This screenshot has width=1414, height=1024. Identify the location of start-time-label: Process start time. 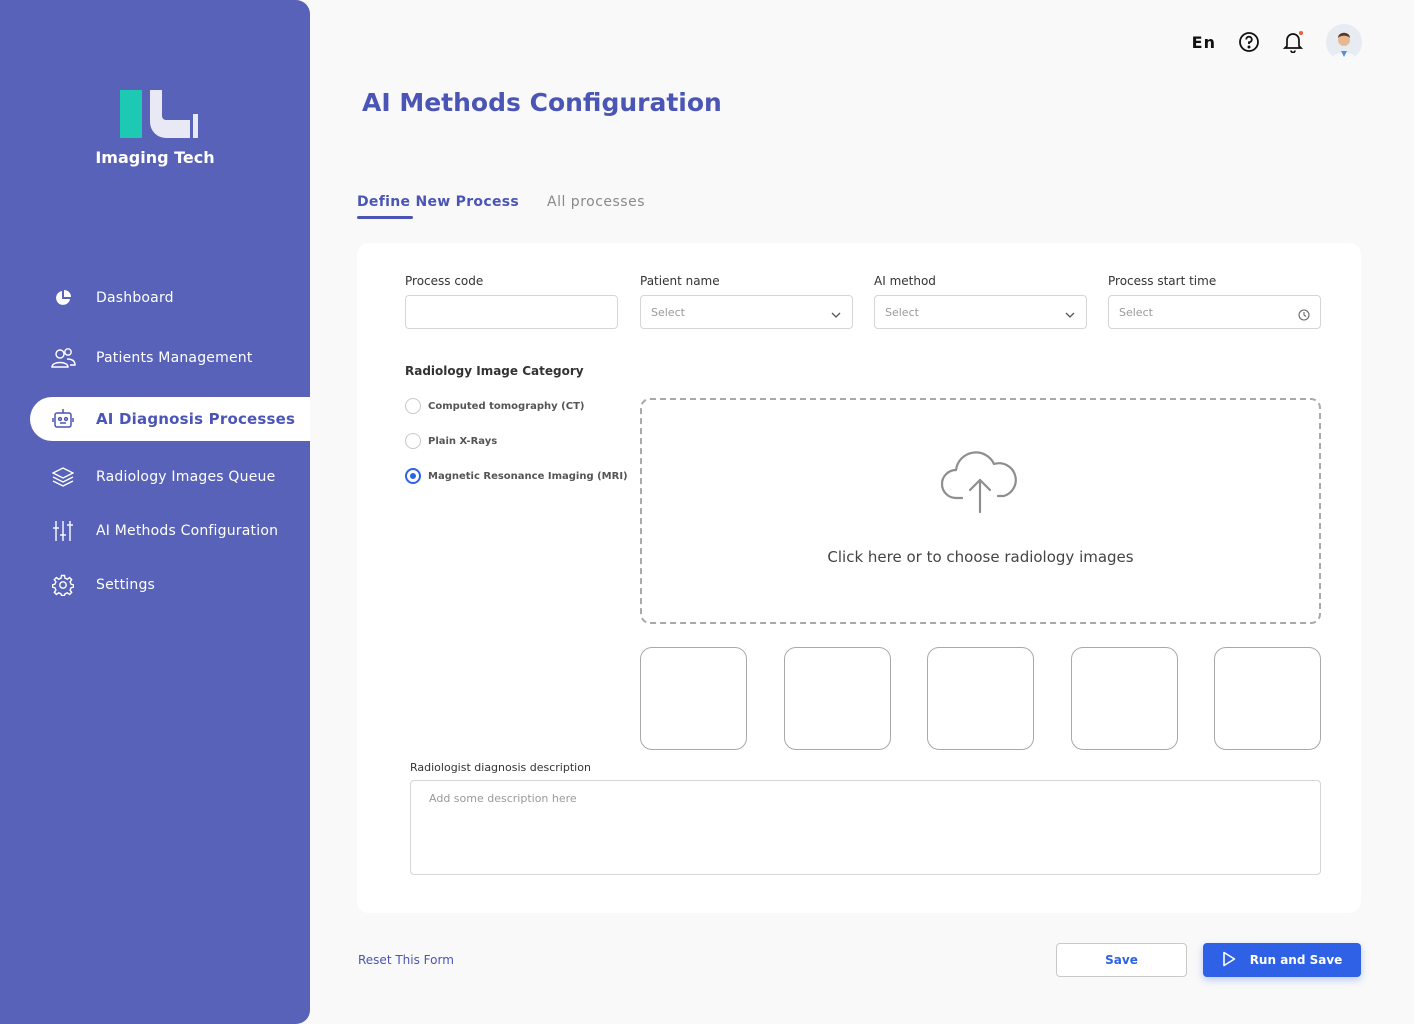
(1162, 281).